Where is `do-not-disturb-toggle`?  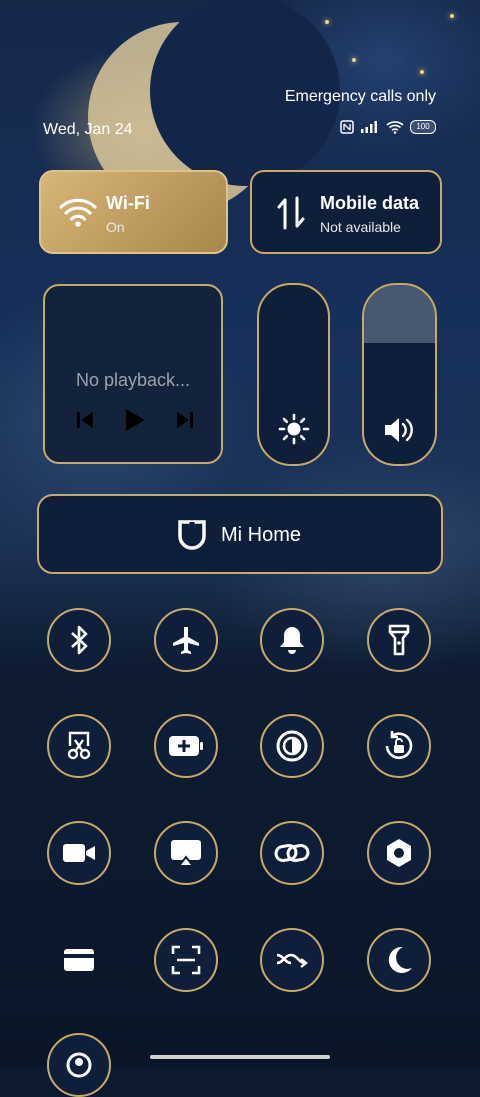
do-not-disturb-toggle is located at coordinates (399, 960).